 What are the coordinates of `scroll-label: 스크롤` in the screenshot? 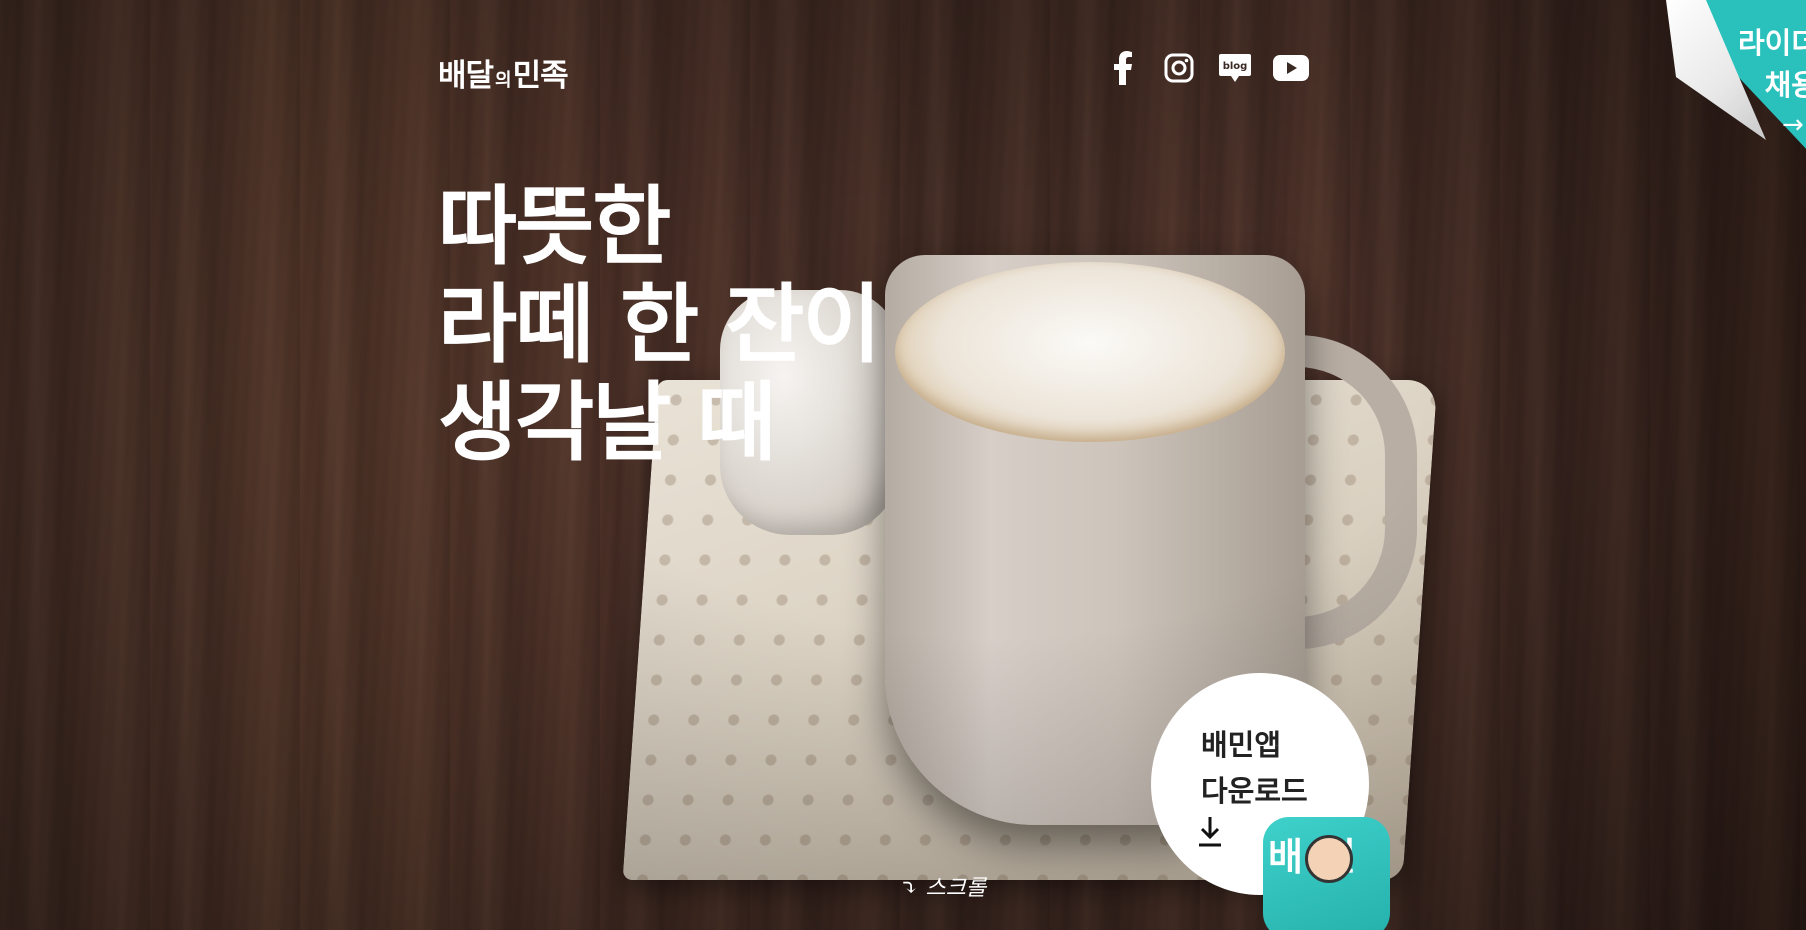 It's located at (956, 888).